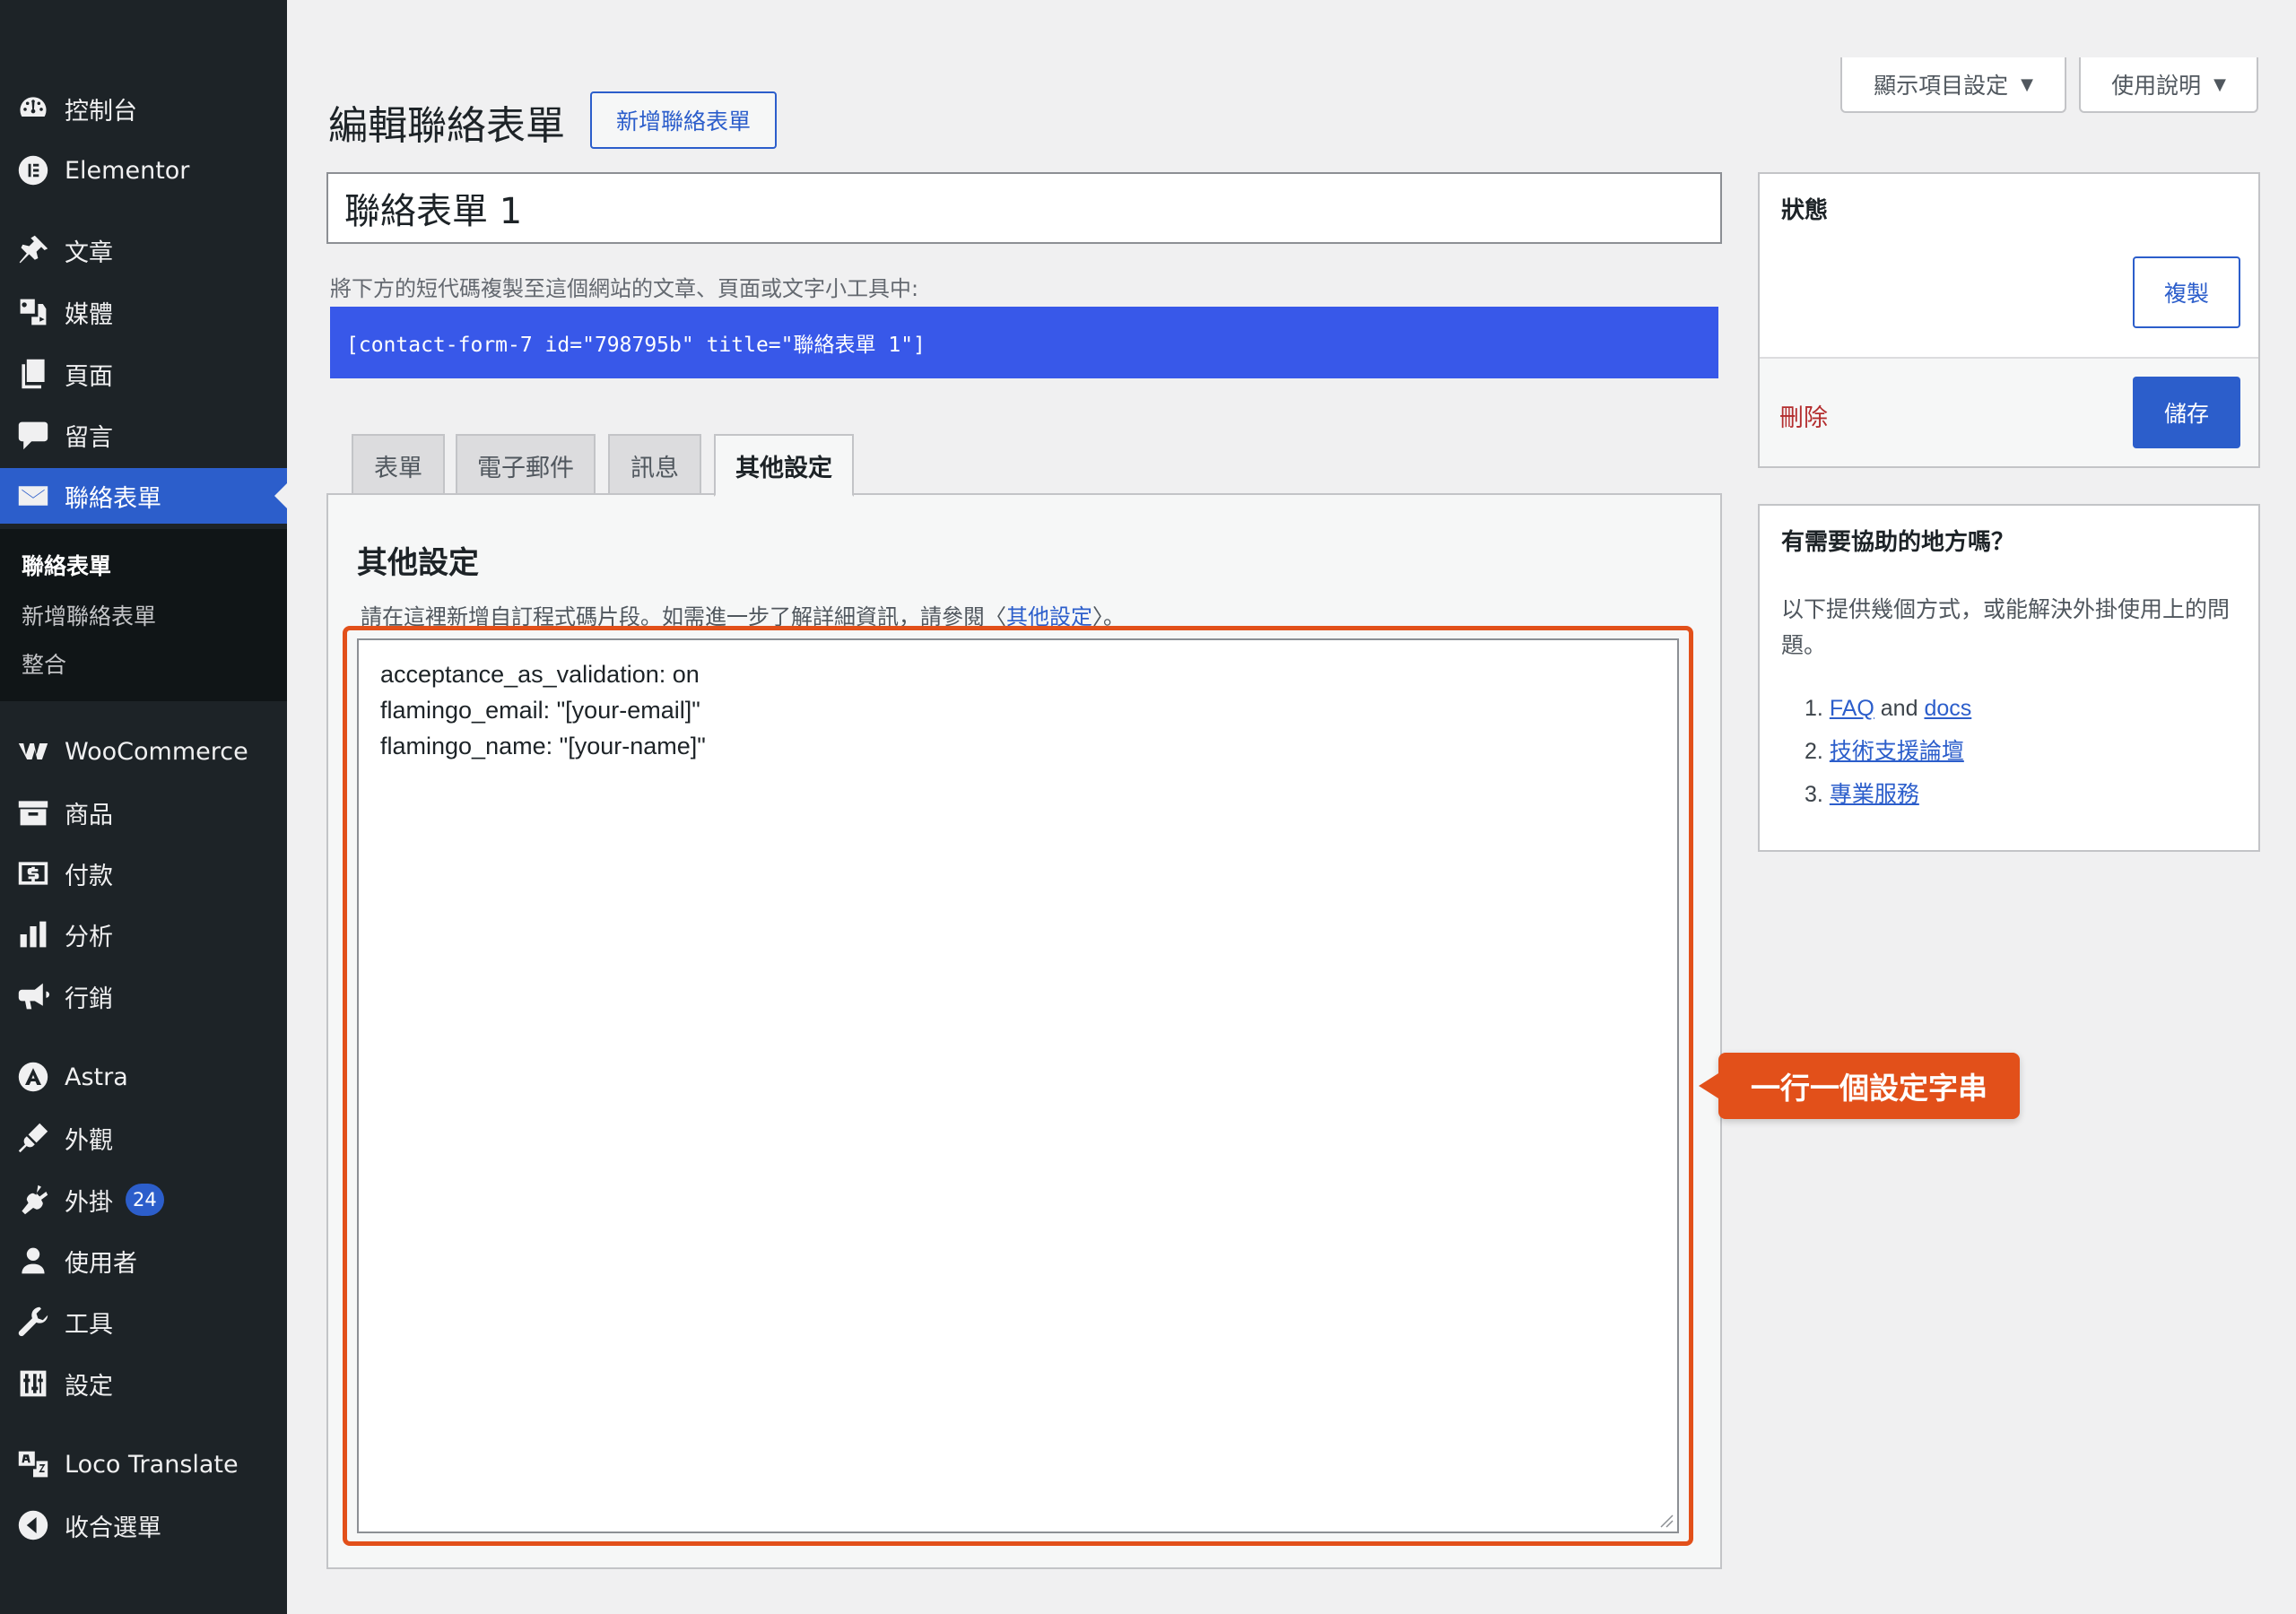 This screenshot has height=1614, width=2296. What do you see at coordinates (2219, 84) in the screenshot?
I see `caret-down-icon: ▼` at bounding box center [2219, 84].